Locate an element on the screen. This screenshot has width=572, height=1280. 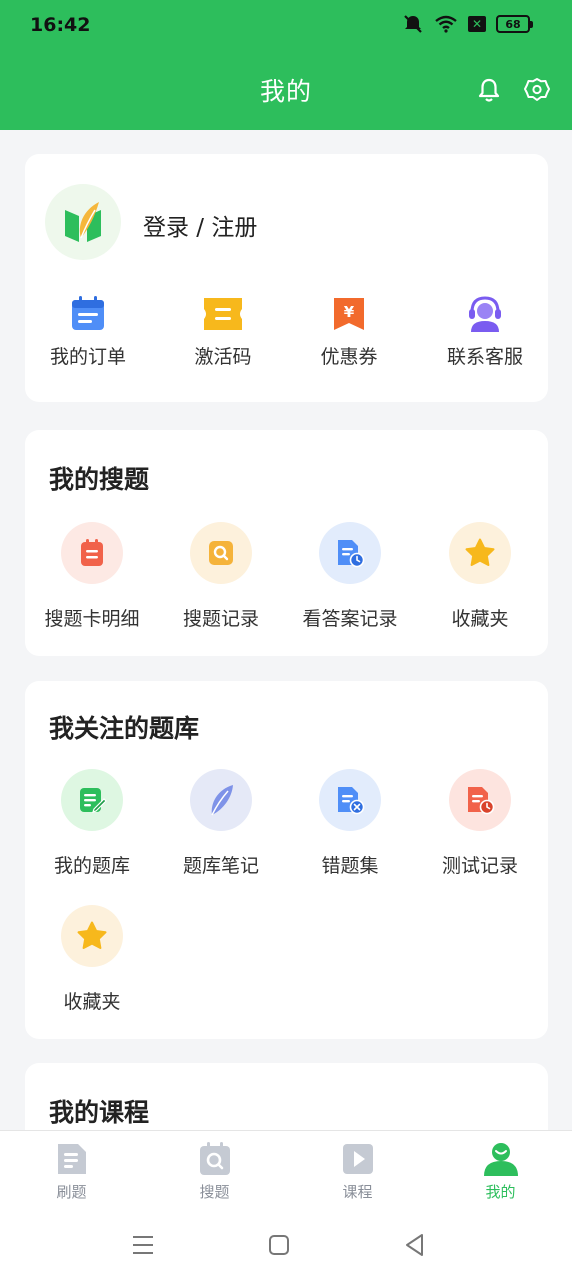
my-orders-item: 我的订单 is located at coordinates (88, 331).